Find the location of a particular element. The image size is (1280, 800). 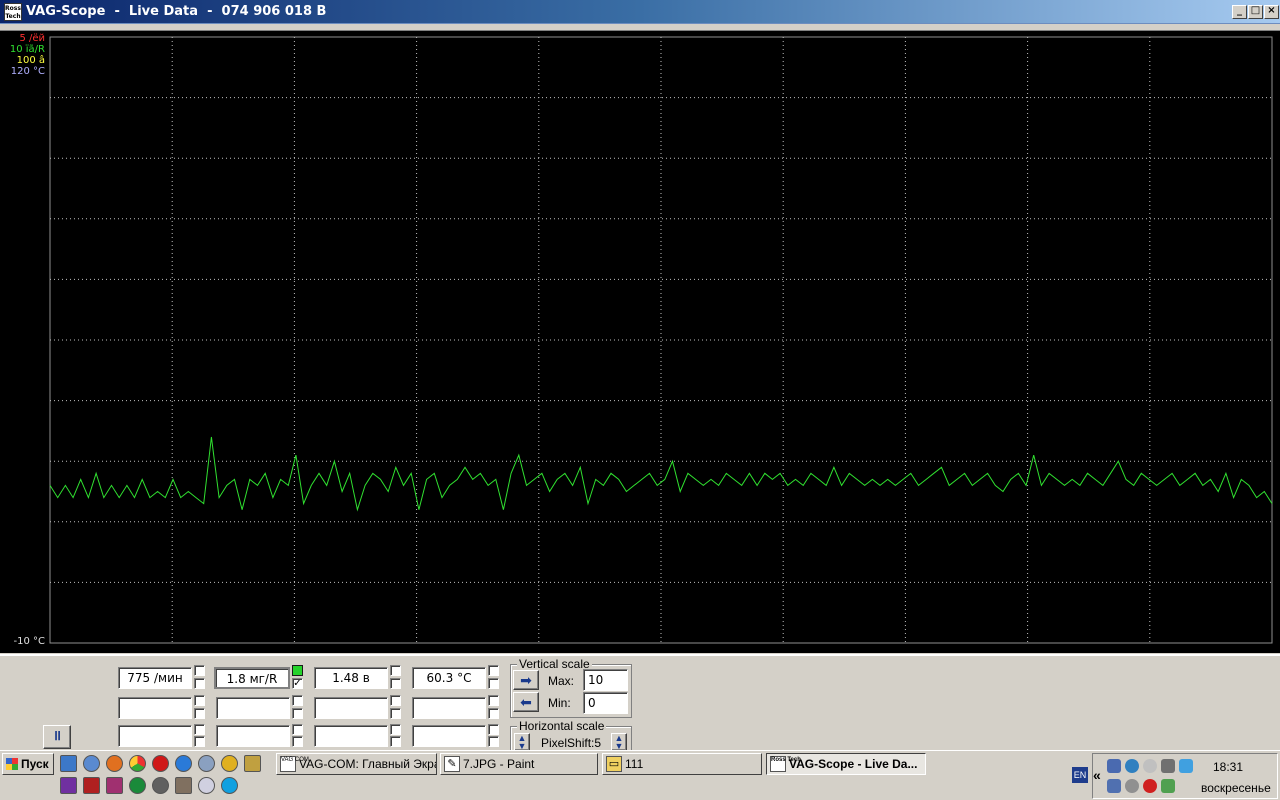

scale-label-bottom: -10 °C is located at coordinates (30, 641).